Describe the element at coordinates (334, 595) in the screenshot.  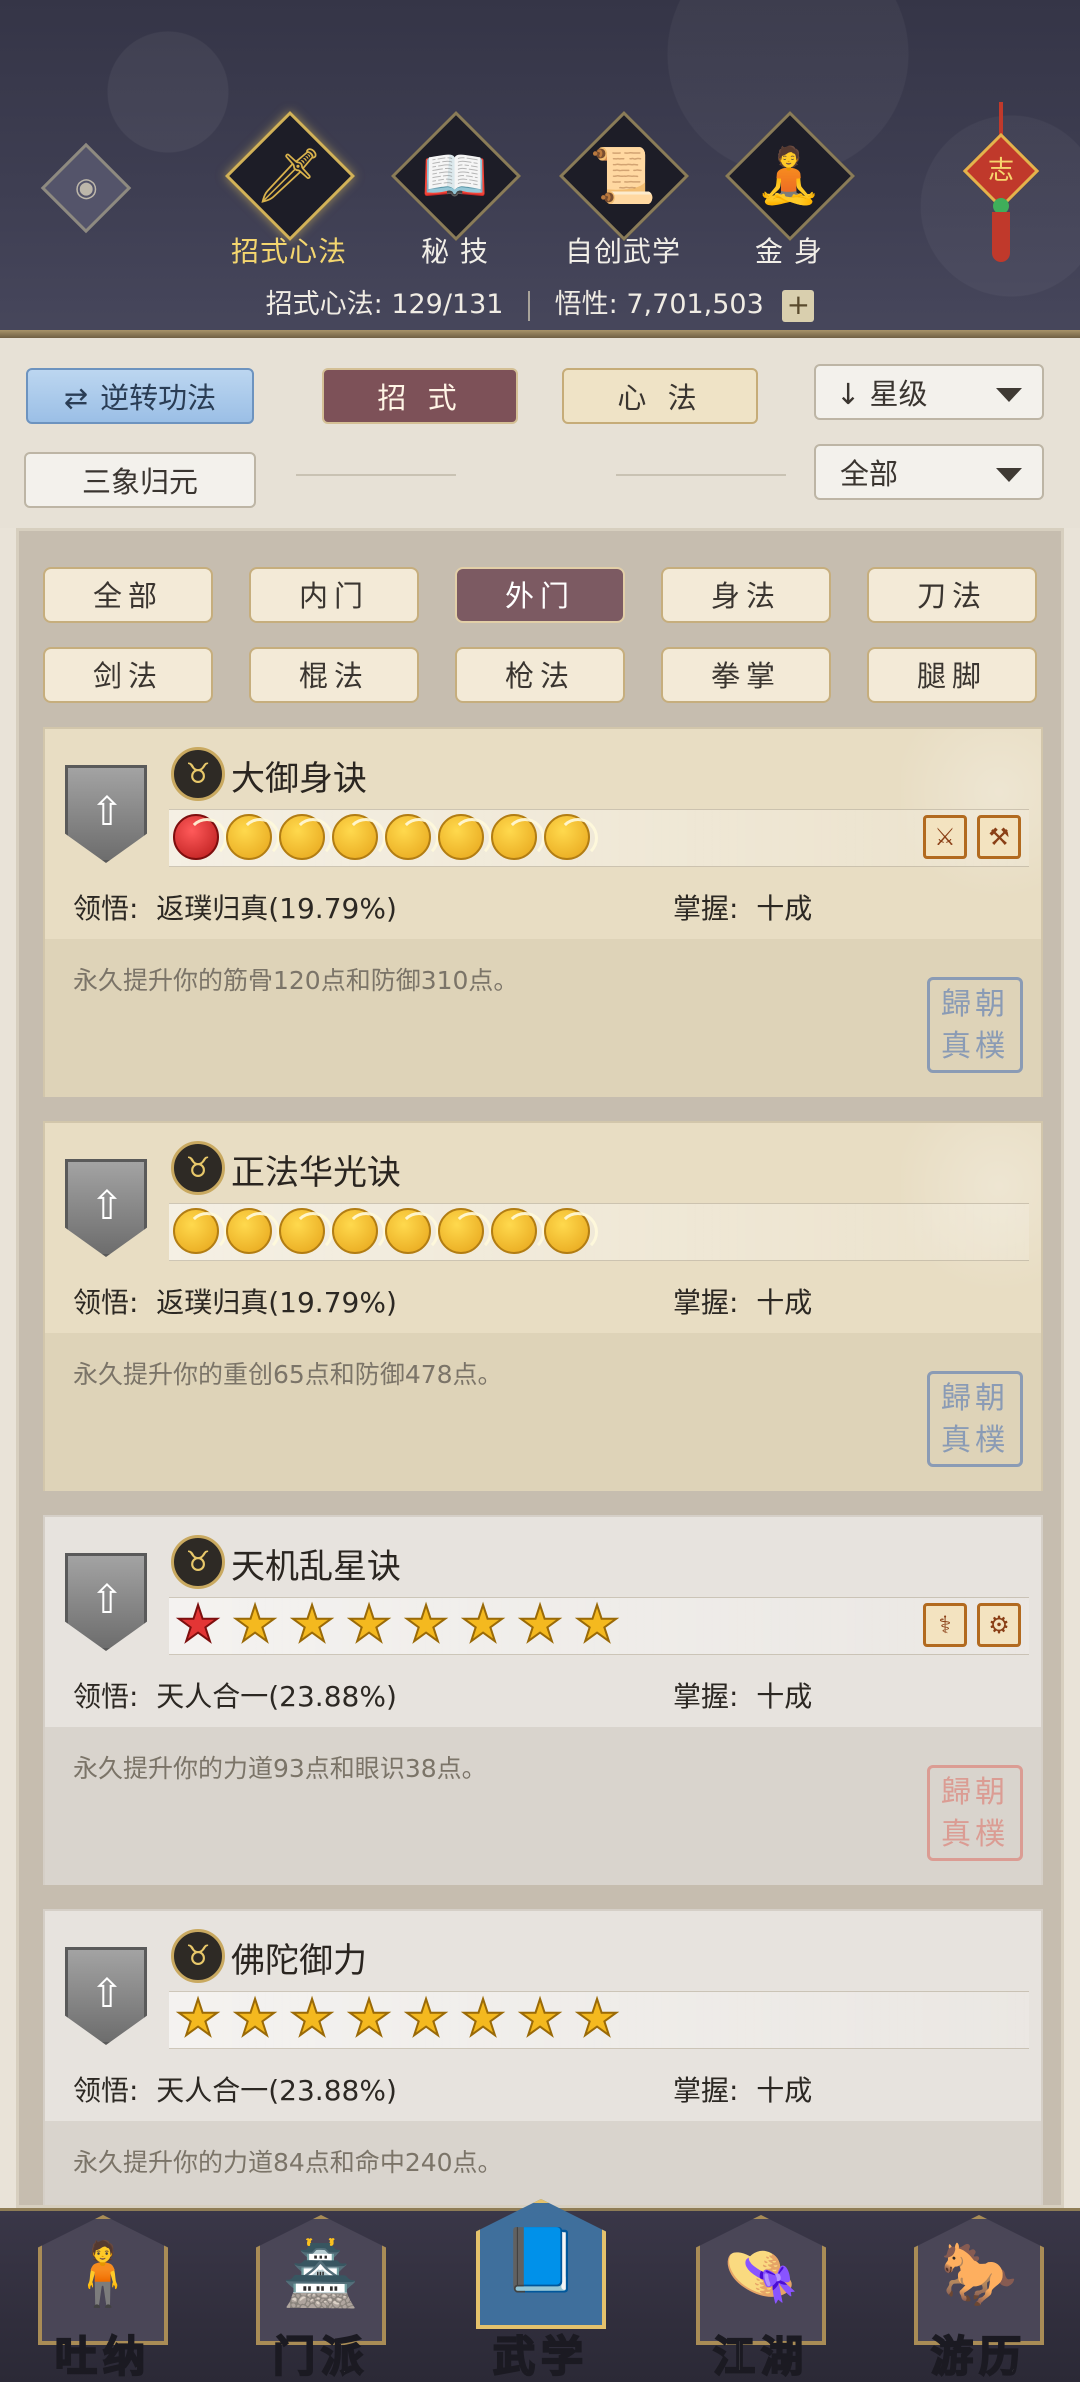
I see `category-inner: 内门` at that location.